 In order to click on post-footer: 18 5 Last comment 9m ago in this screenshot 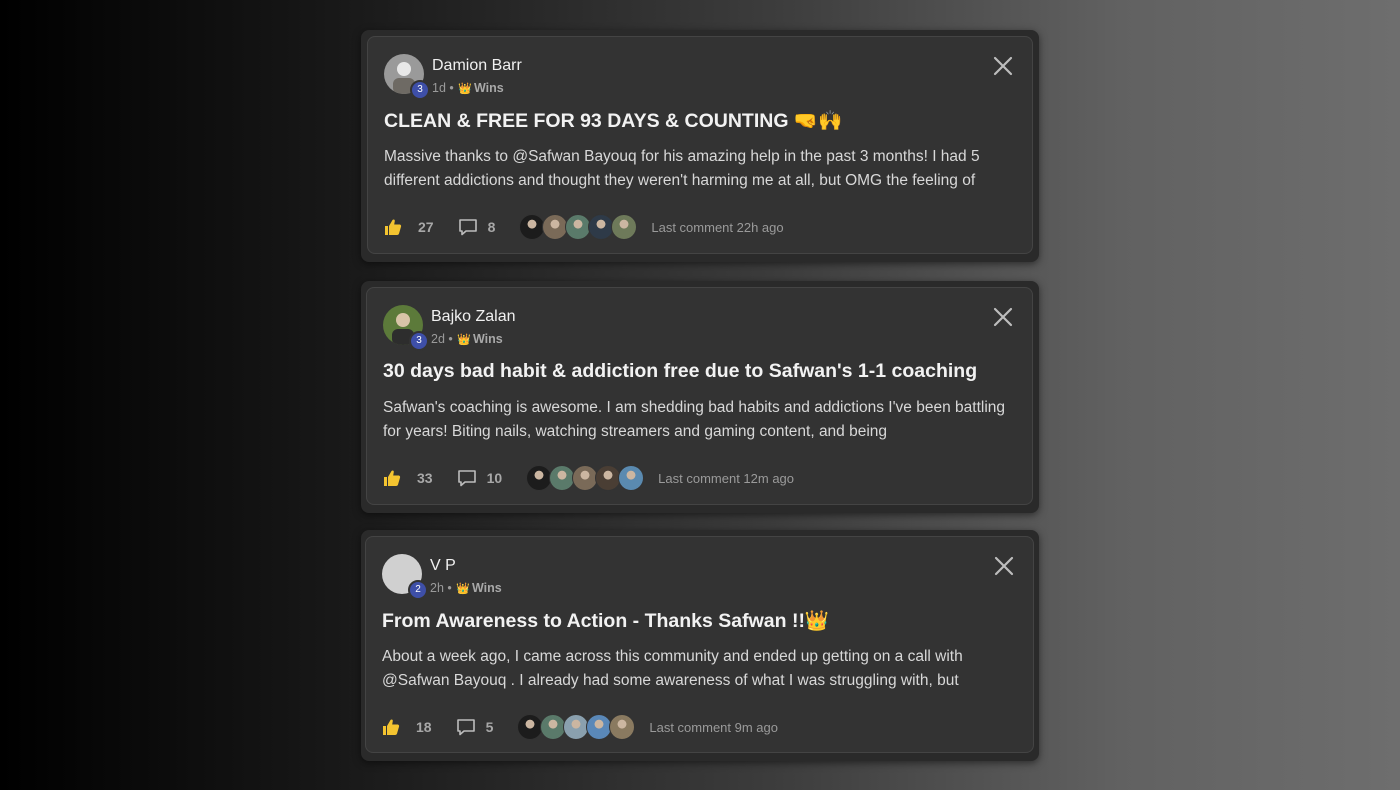, I will do `click(580, 727)`.